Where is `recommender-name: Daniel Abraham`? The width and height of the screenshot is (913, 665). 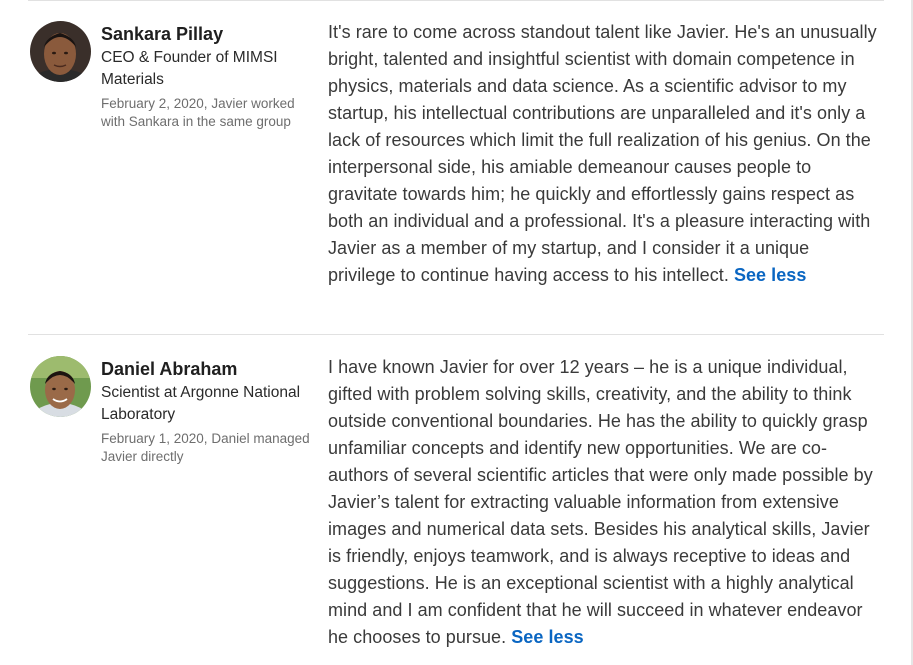 recommender-name: Daniel Abraham is located at coordinates (169, 369).